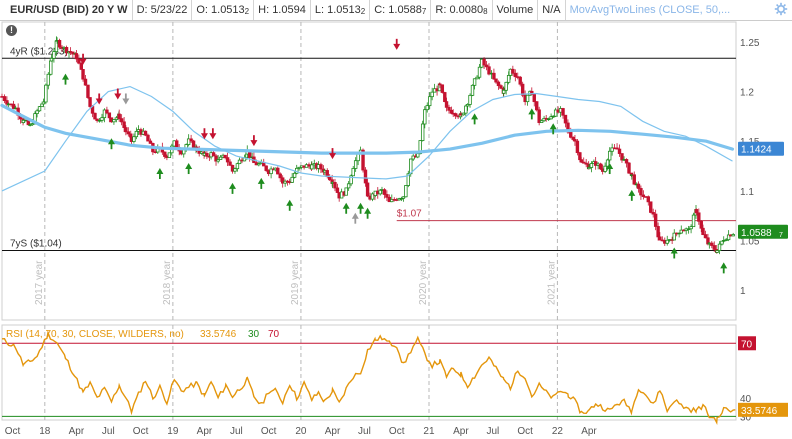 Image resolution: width=792 pixels, height=439 pixels. I want to click on year-label: 2017 year, so click(39, 282).